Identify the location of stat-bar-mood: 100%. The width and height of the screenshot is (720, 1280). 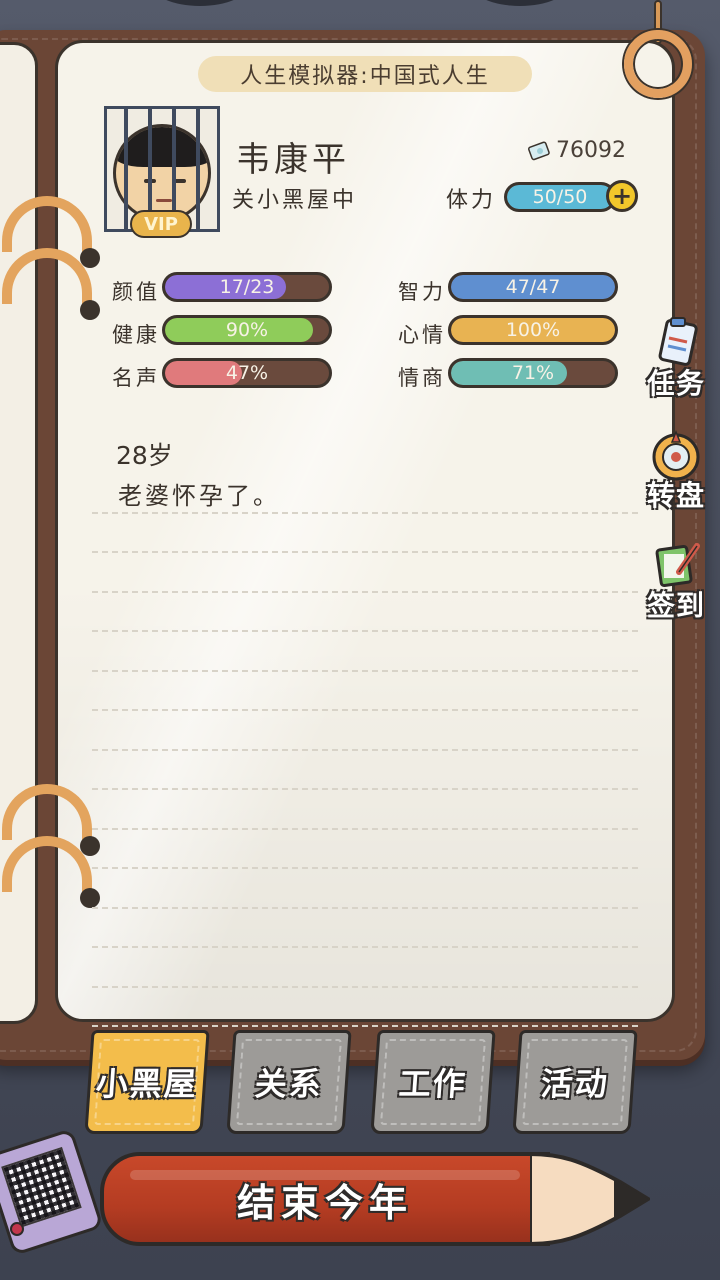
(533, 330).